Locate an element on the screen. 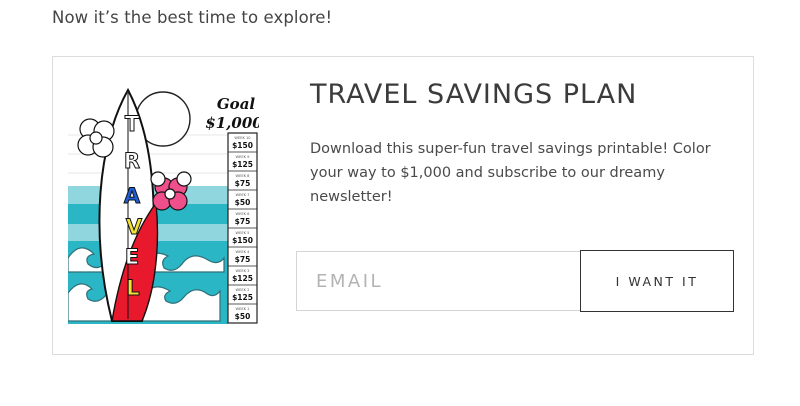 This screenshot has width=800, height=406. poster-week-label: WEEK 2 is located at coordinates (243, 290).